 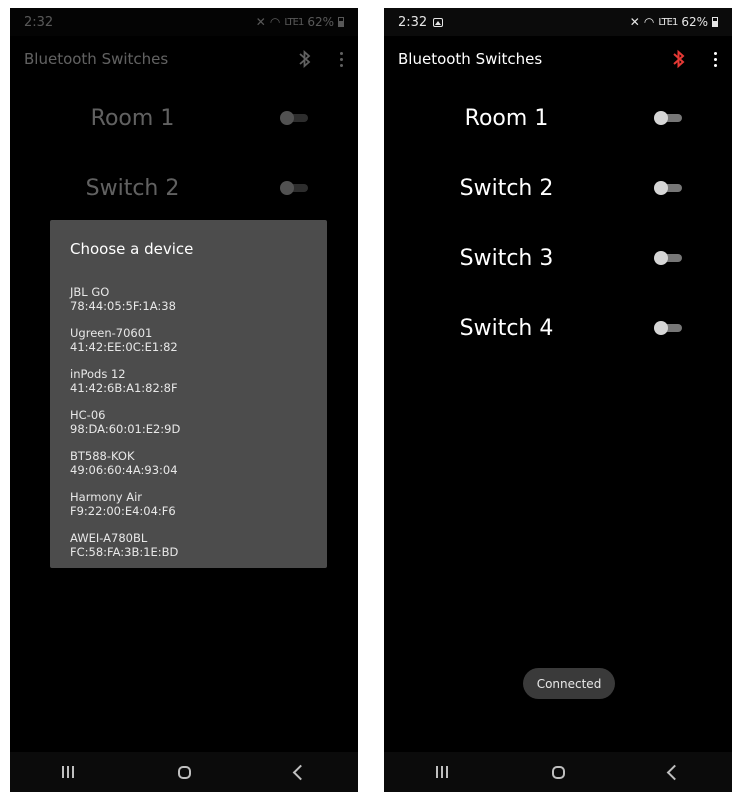 I want to click on switch-row-switch-3: Switch 3, so click(x=558, y=258).